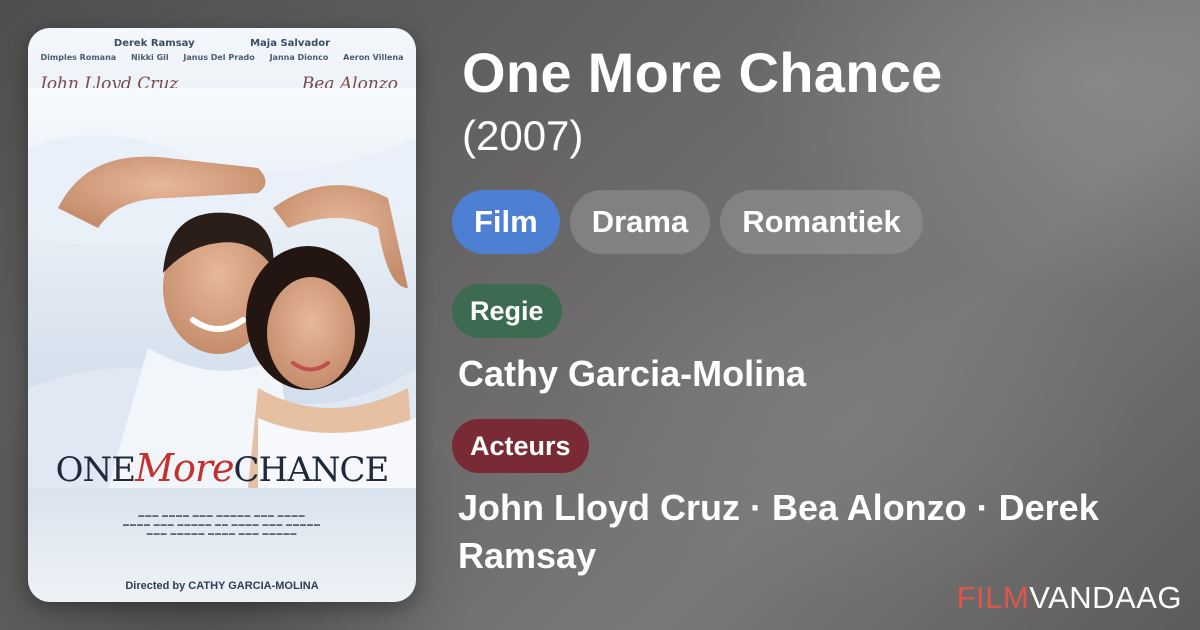  Describe the element at coordinates (219, 57) in the screenshot. I see `poster-cast-name: Janus Del Prado` at that location.